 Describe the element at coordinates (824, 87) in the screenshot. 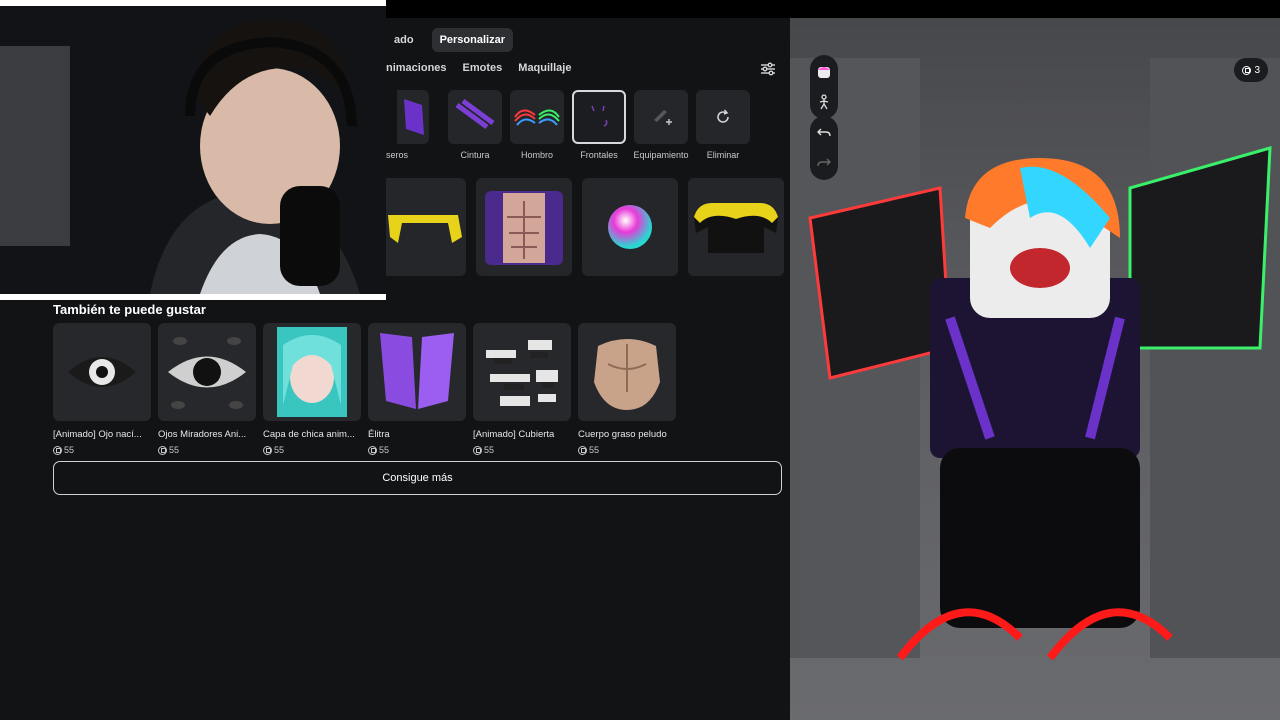

I see `viewport-toolbar` at that location.